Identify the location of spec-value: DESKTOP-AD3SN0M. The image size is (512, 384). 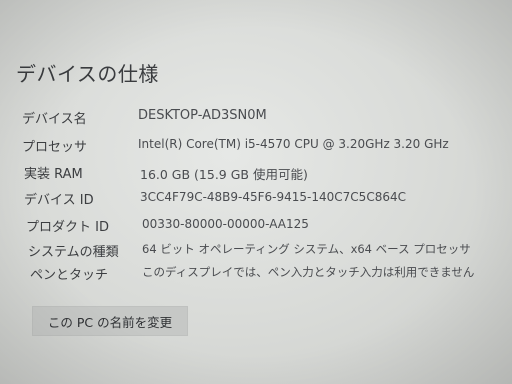
(202, 115).